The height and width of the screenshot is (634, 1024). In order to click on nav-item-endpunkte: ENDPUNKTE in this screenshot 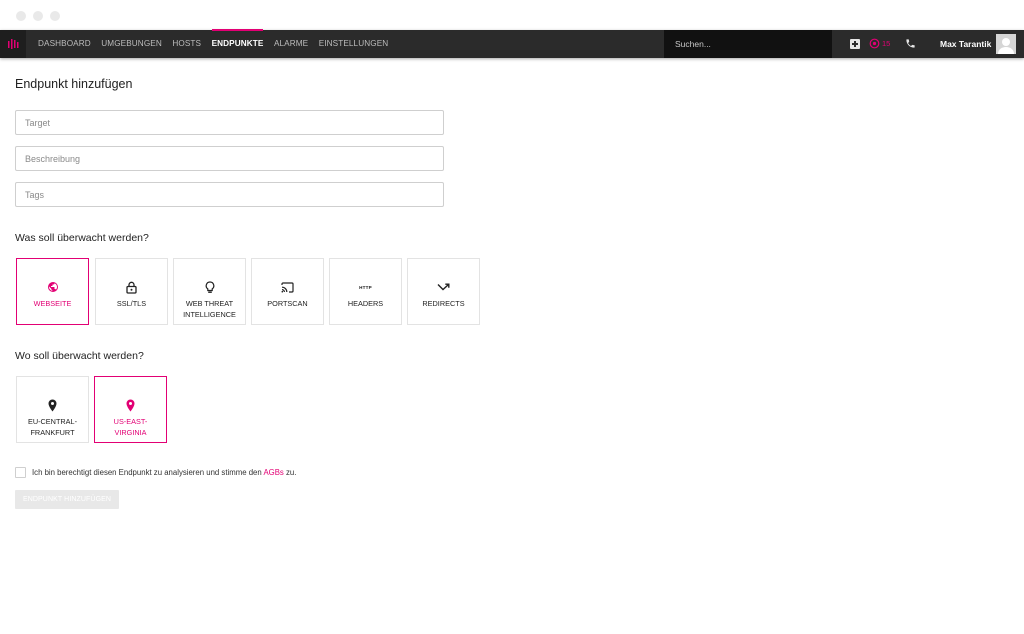, I will do `click(237, 43)`.